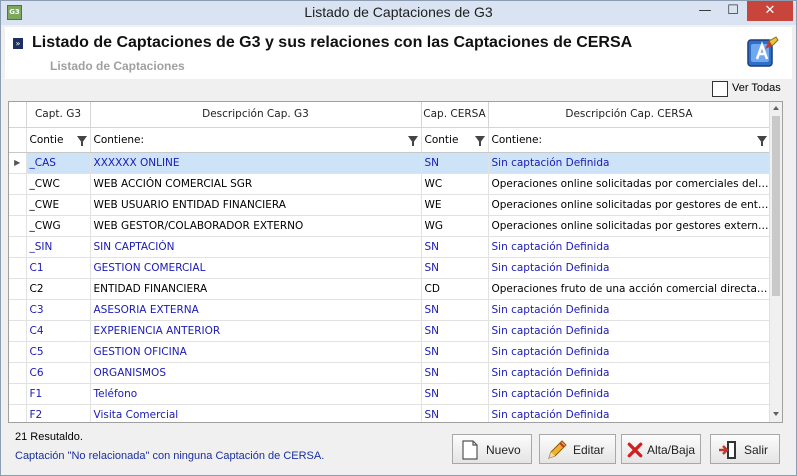 The width and height of the screenshot is (797, 476). What do you see at coordinates (58, 310) in the screenshot?
I see `cell-capt-g3: C3` at bounding box center [58, 310].